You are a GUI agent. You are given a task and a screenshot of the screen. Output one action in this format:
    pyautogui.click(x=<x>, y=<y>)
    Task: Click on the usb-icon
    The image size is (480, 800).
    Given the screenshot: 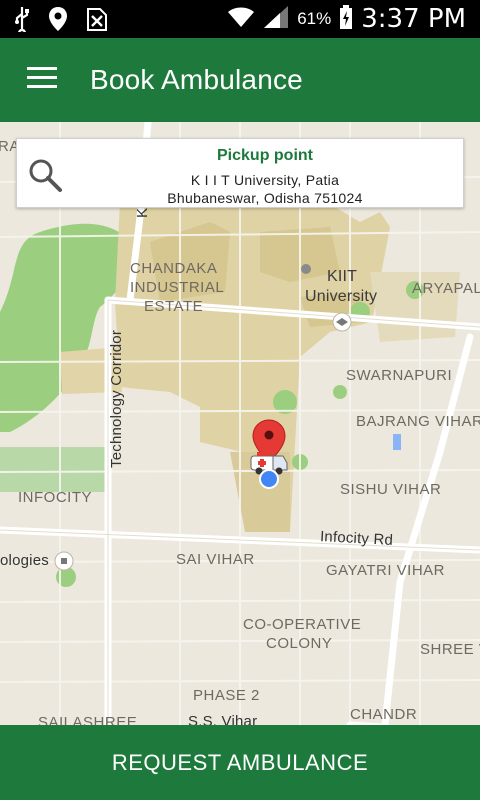 What is the action you would take?
    pyautogui.click(x=22, y=22)
    